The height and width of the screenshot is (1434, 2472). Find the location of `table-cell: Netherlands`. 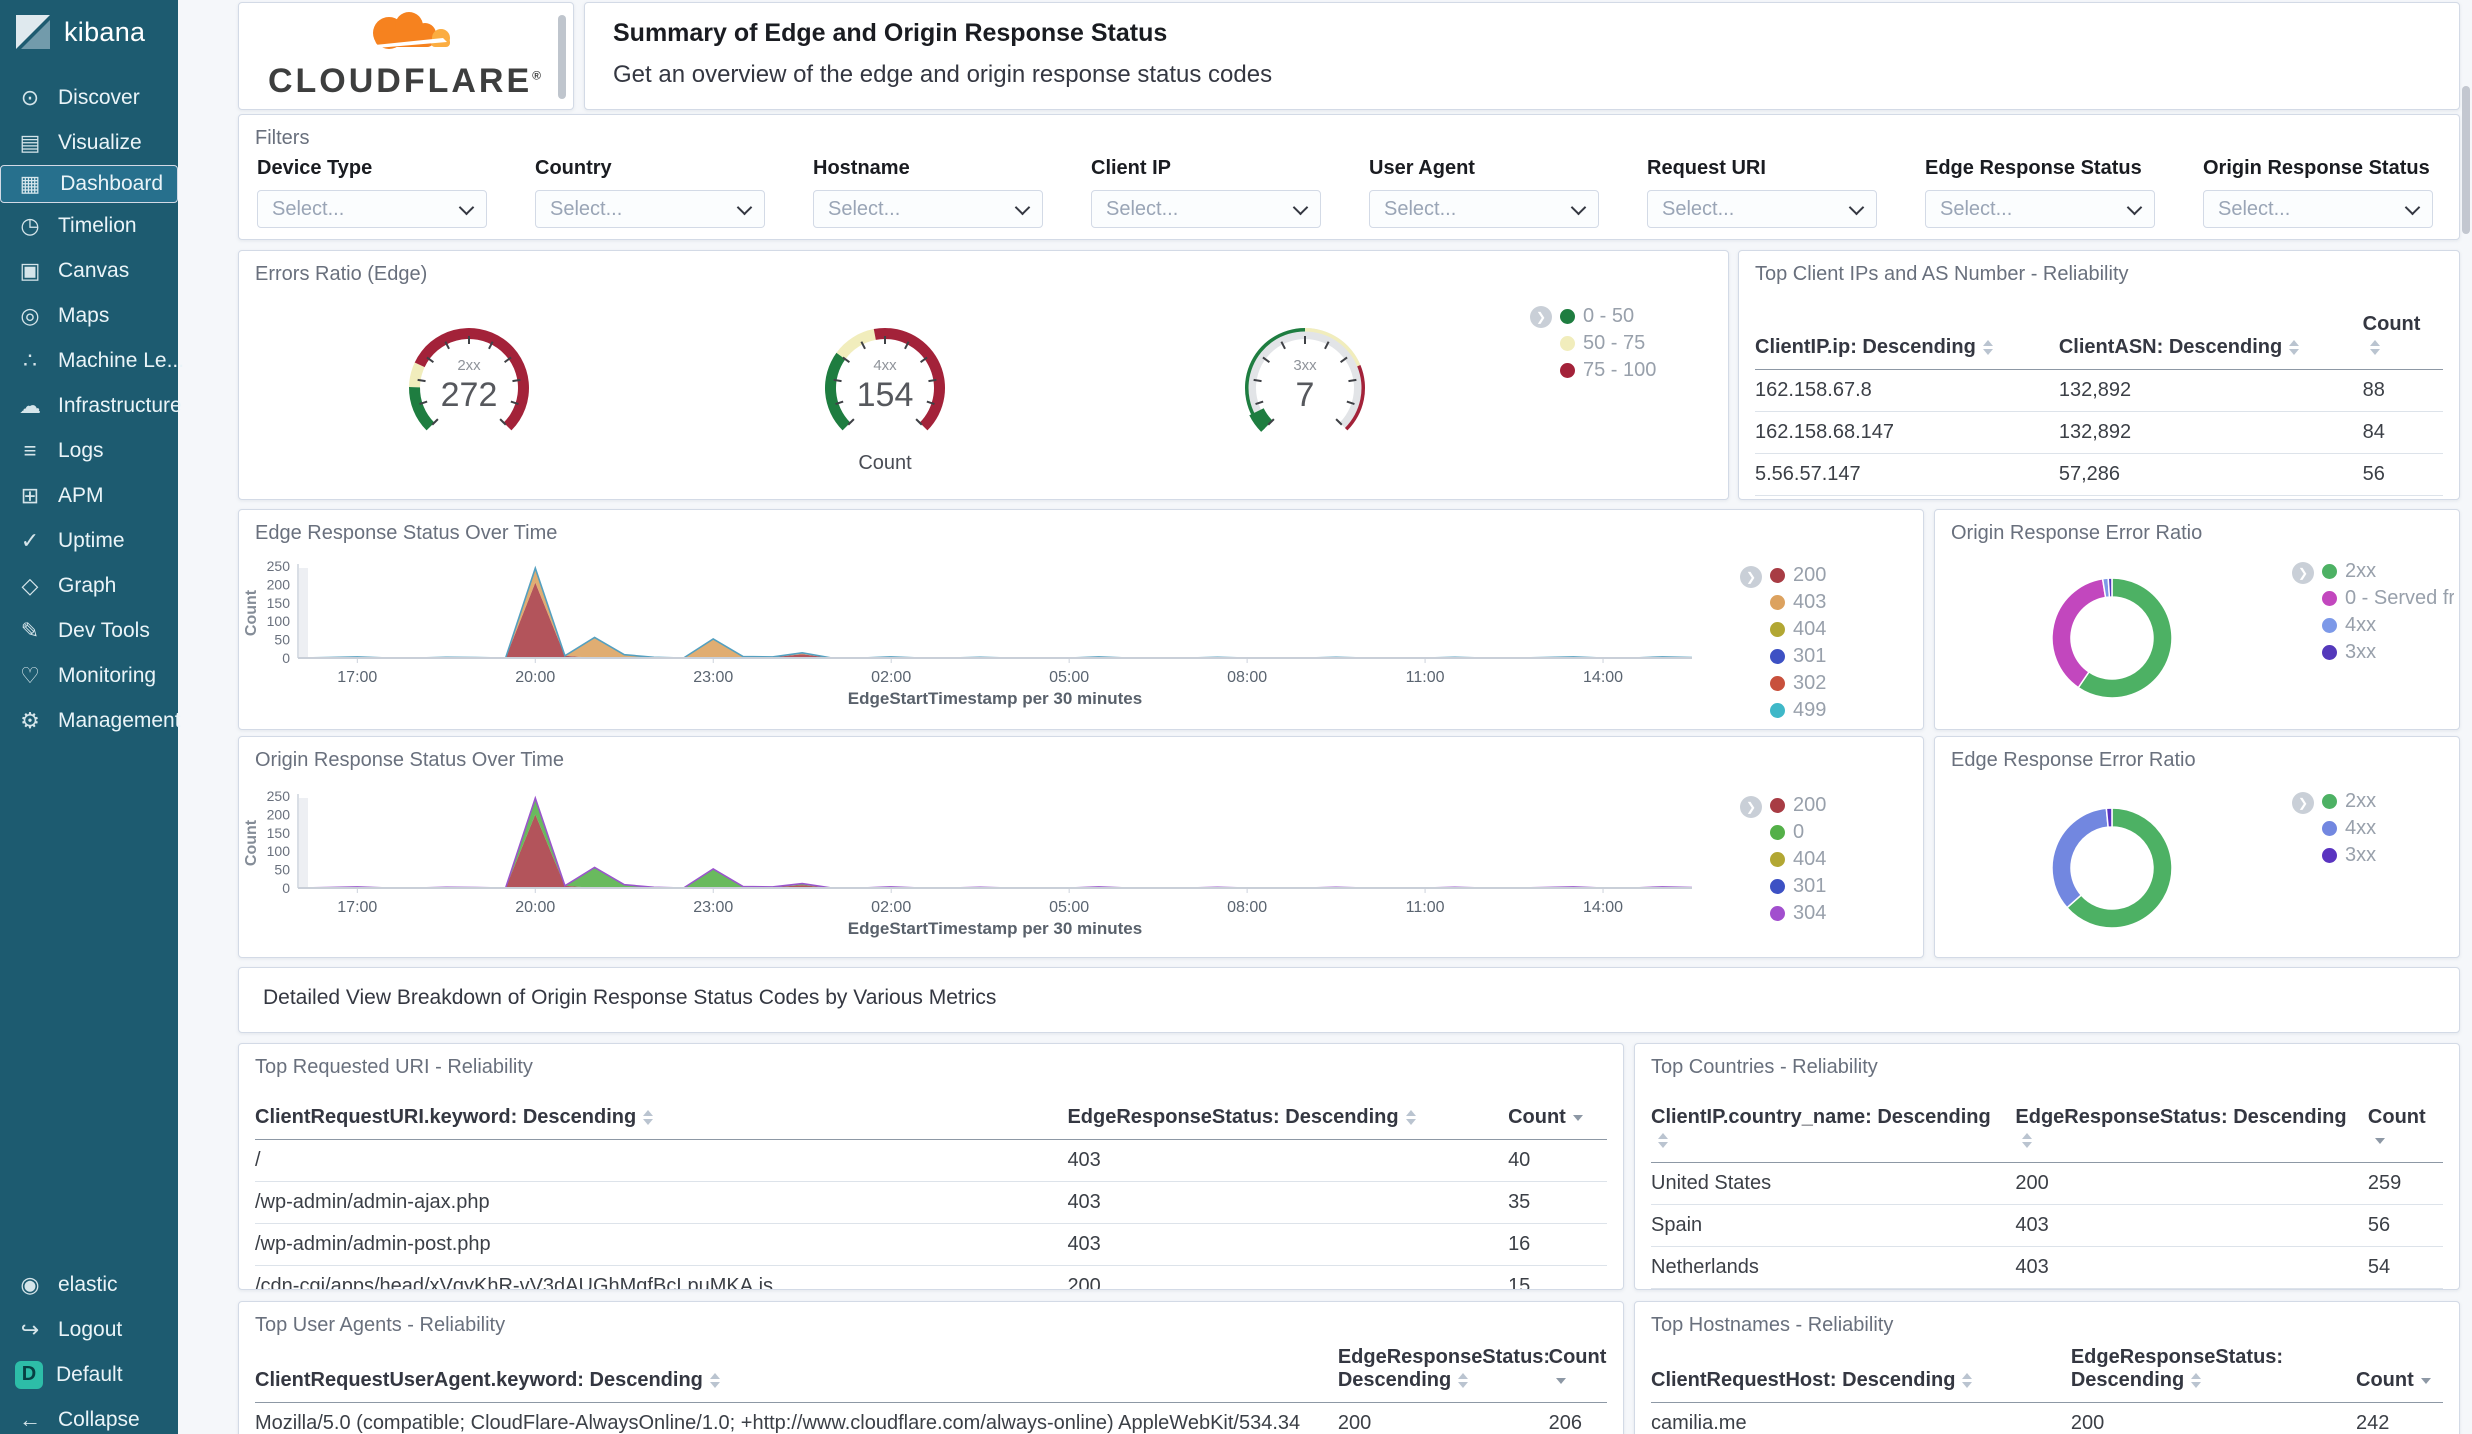

table-cell: Netherlands is located at coordinates (1833, 1267).